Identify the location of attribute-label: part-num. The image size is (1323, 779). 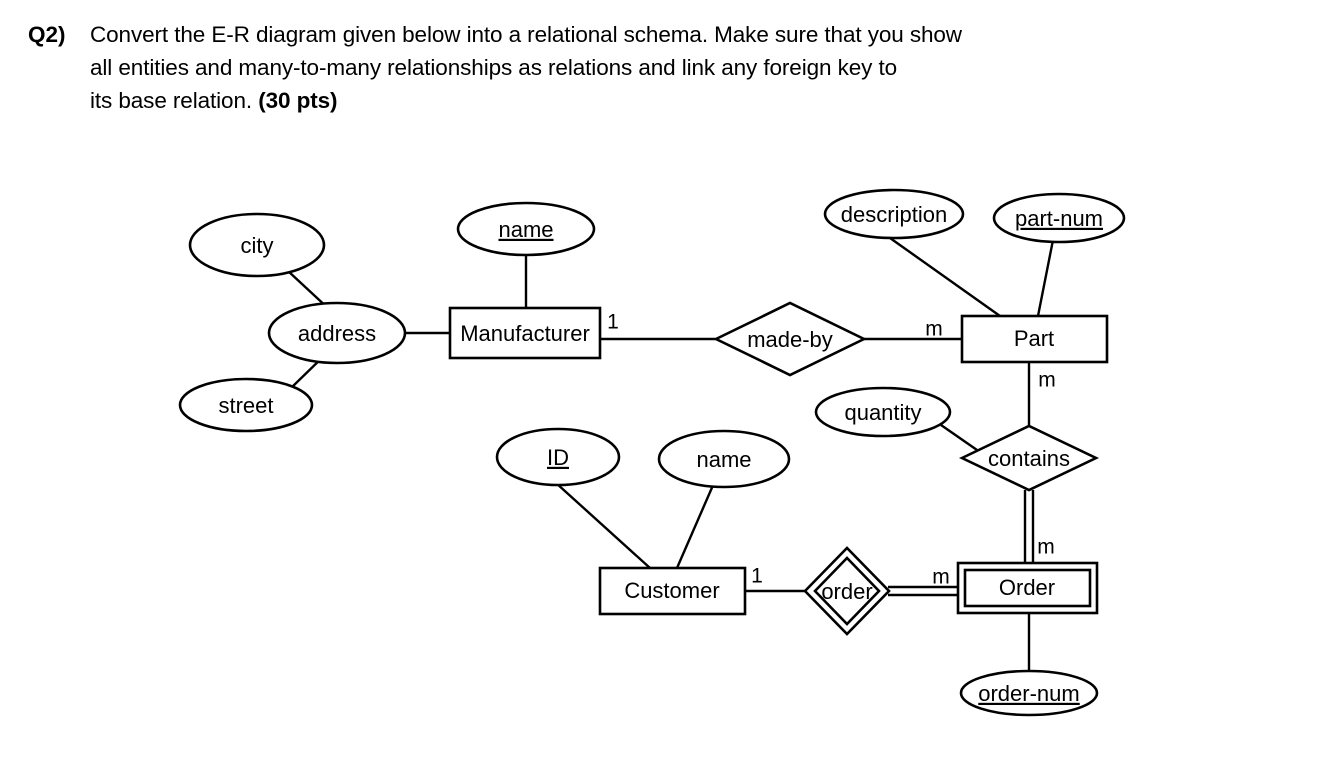
(1059, 218).